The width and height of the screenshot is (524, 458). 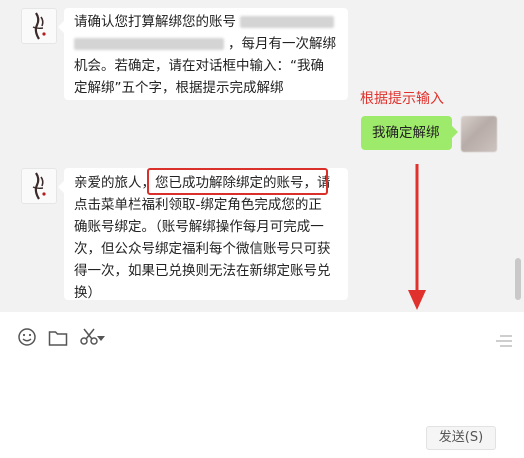 I want to click on message-line: 点击菜单栏福利领取-绑定角色完成您的正, so click(x=198, y=205).